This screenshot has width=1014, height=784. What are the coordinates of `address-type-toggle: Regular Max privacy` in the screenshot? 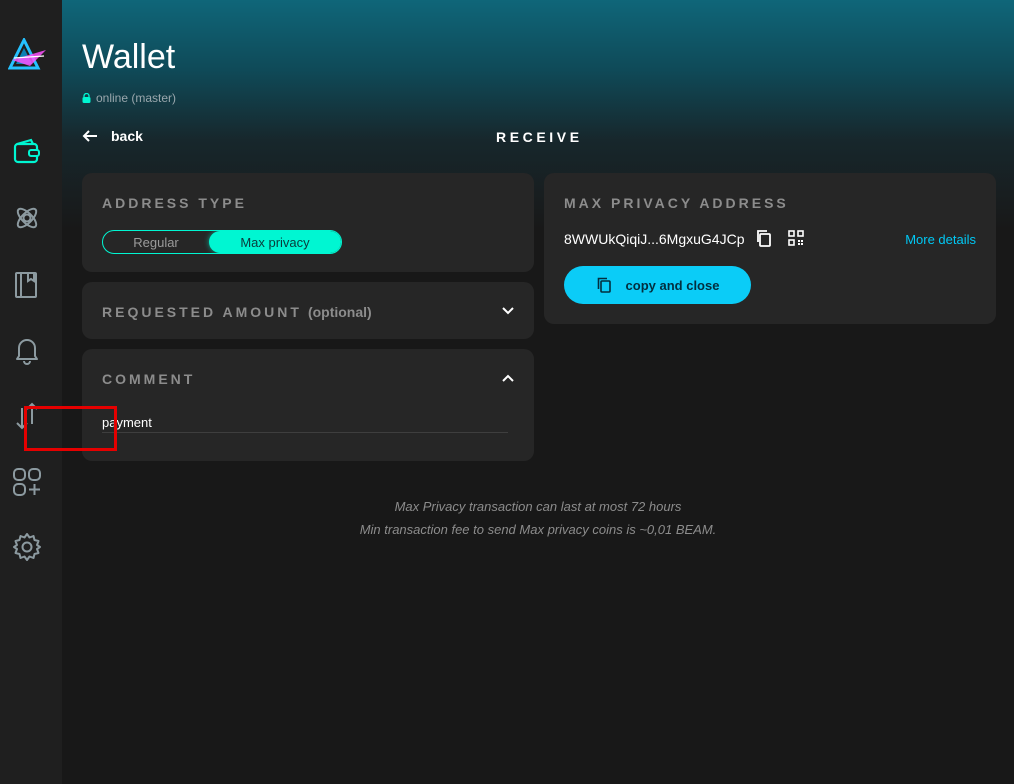 It's located at (222, 242).